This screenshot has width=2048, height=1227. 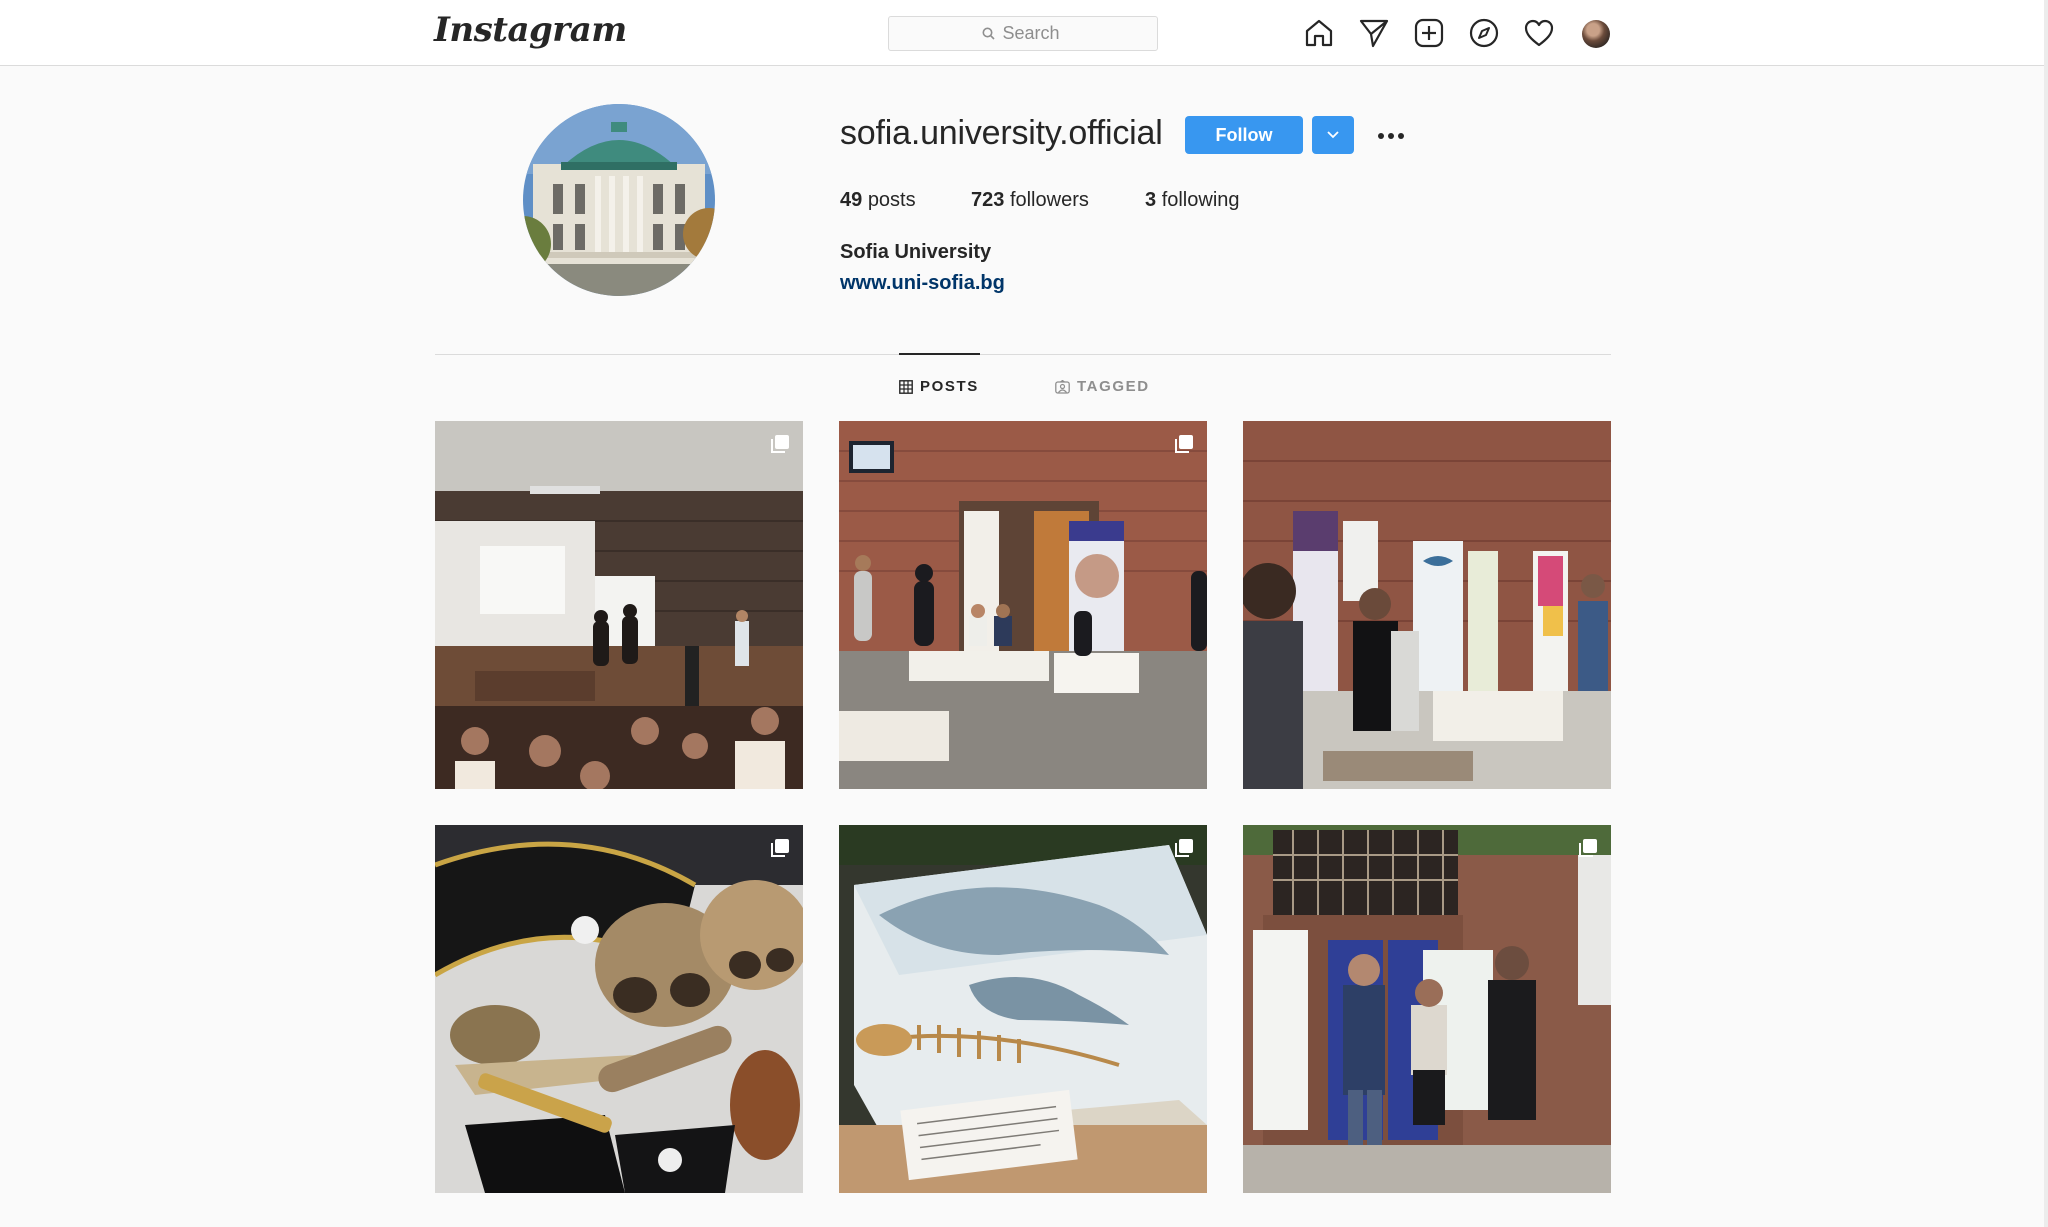 I want to click on tab-tagged-label: TAGGED, so click(x=1113, y=386).